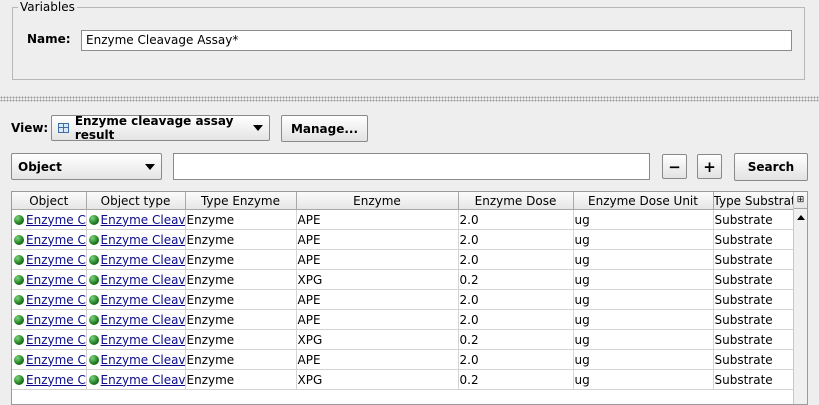  I want to click on splitter-handle, so click(409, 99).